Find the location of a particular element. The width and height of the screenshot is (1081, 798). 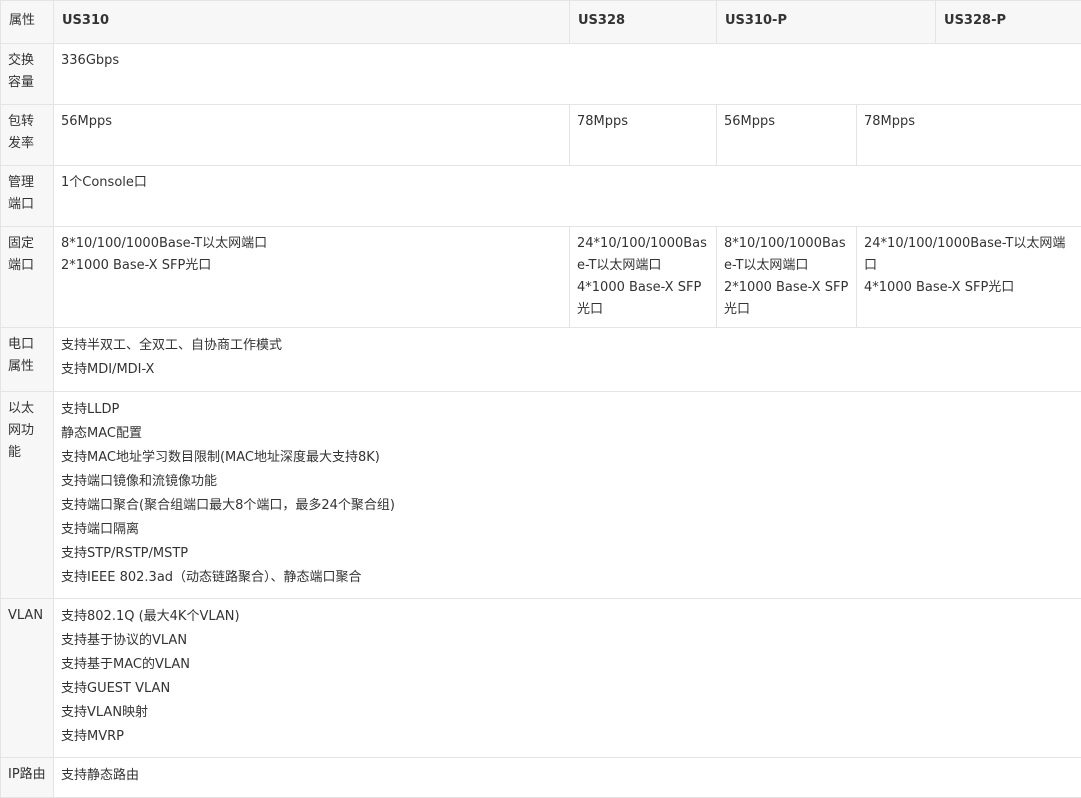

header-us310p: US310-P is located at coordinates (826, 22).